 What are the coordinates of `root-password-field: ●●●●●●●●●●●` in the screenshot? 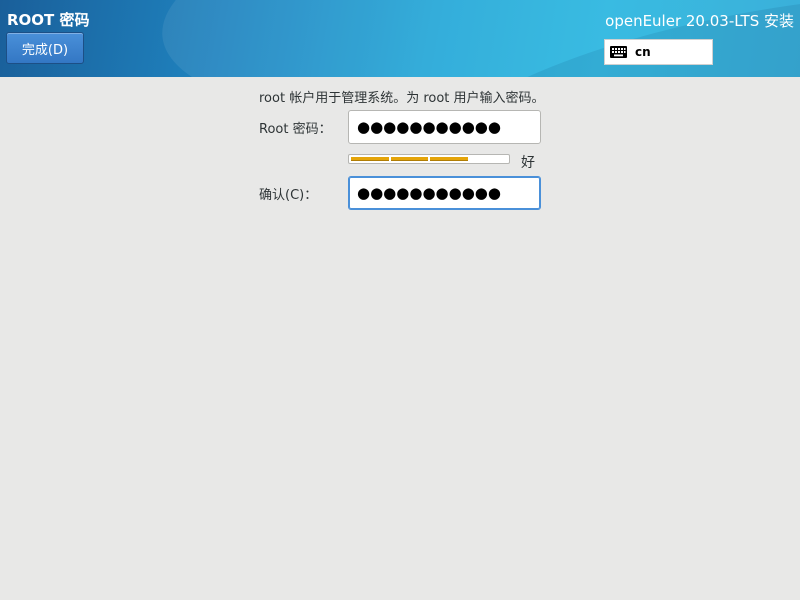 It's located at (444, 127).